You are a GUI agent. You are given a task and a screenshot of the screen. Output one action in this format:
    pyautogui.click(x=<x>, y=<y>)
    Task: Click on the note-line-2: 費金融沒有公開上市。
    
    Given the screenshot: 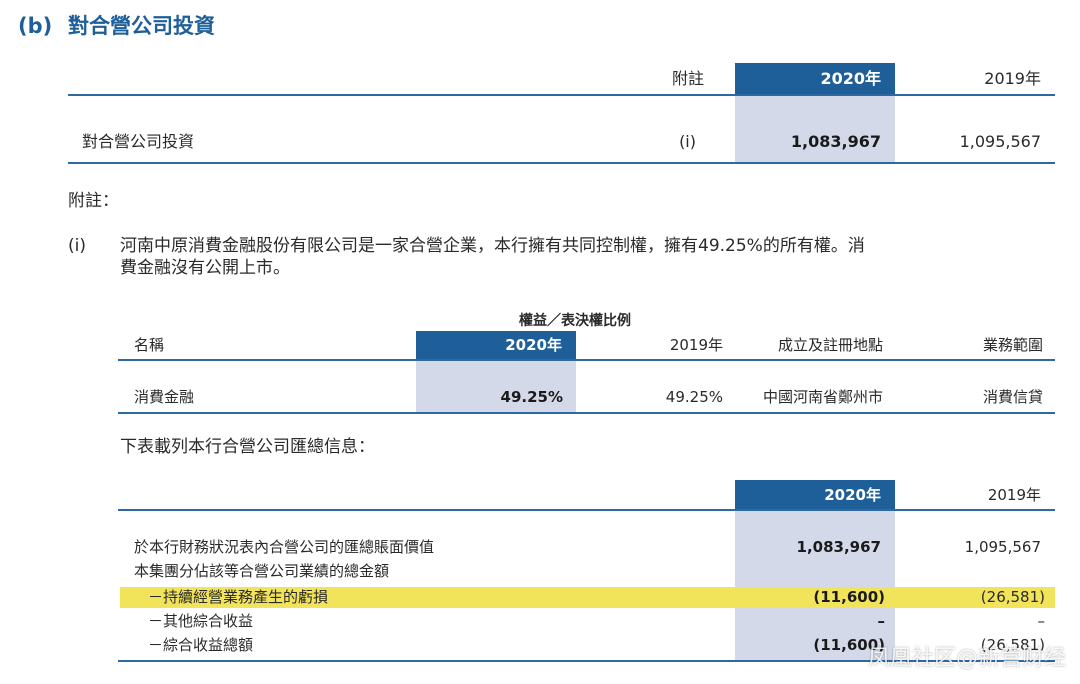 What is the action you would take?
    pyautogui.click(x=205, y=268)
    